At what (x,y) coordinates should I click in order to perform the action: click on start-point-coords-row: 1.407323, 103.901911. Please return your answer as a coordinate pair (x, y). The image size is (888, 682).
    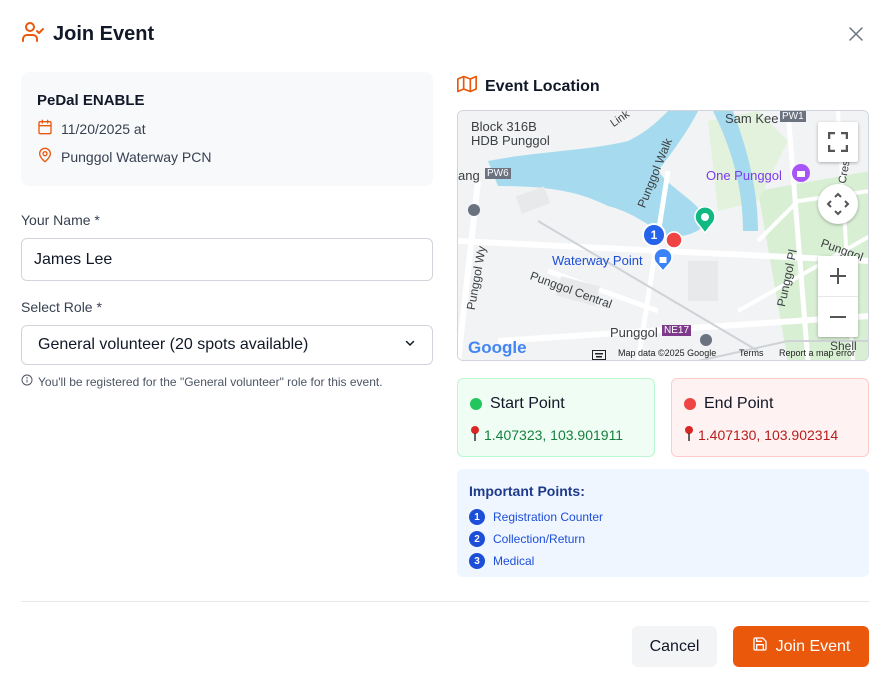
    Looking at the image, I should click on (556, 434).